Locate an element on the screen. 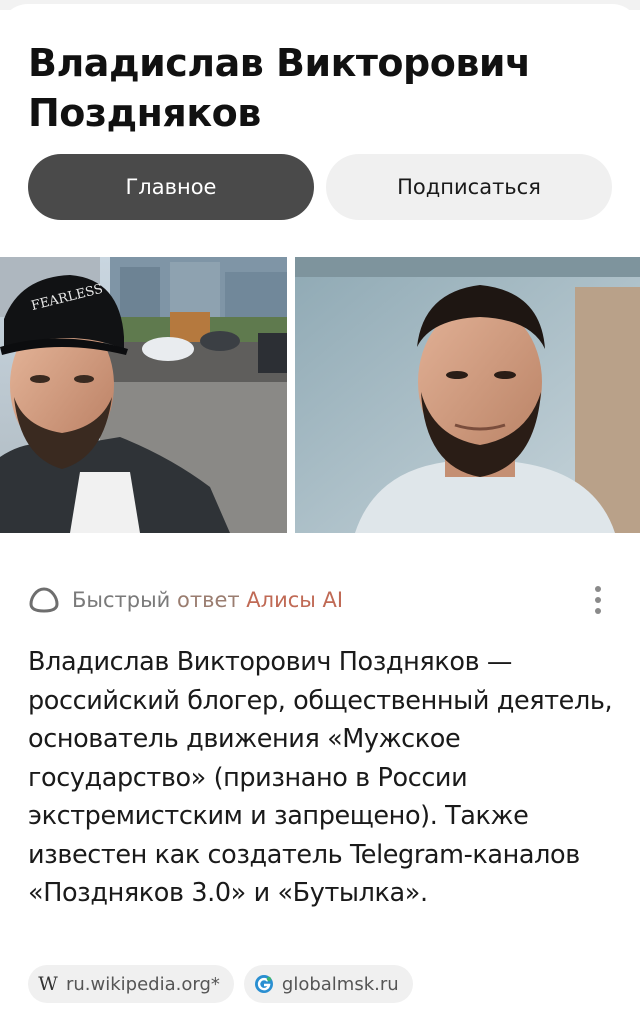 This screenshot has width=640, height=1017. tab-bar: Главное Подписаться is located at coordinates (320, 187).